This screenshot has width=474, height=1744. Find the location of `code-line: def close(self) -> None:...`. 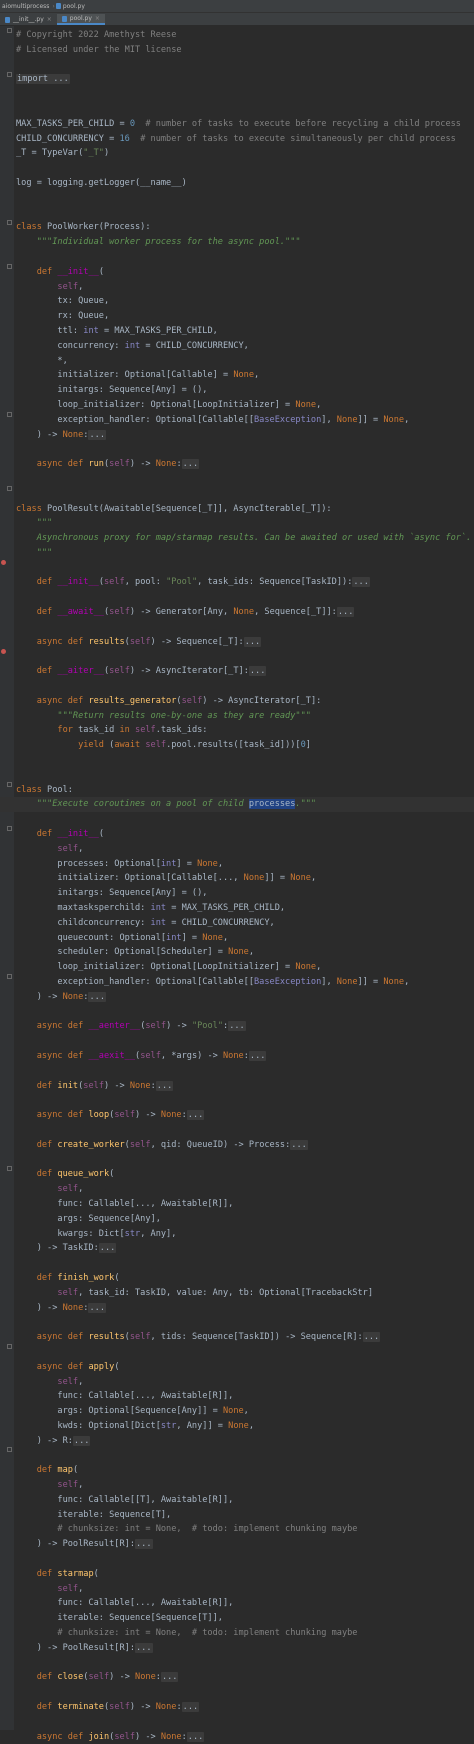

code-line: def close(self) -> None:... is located at coordinates (245, 1677).